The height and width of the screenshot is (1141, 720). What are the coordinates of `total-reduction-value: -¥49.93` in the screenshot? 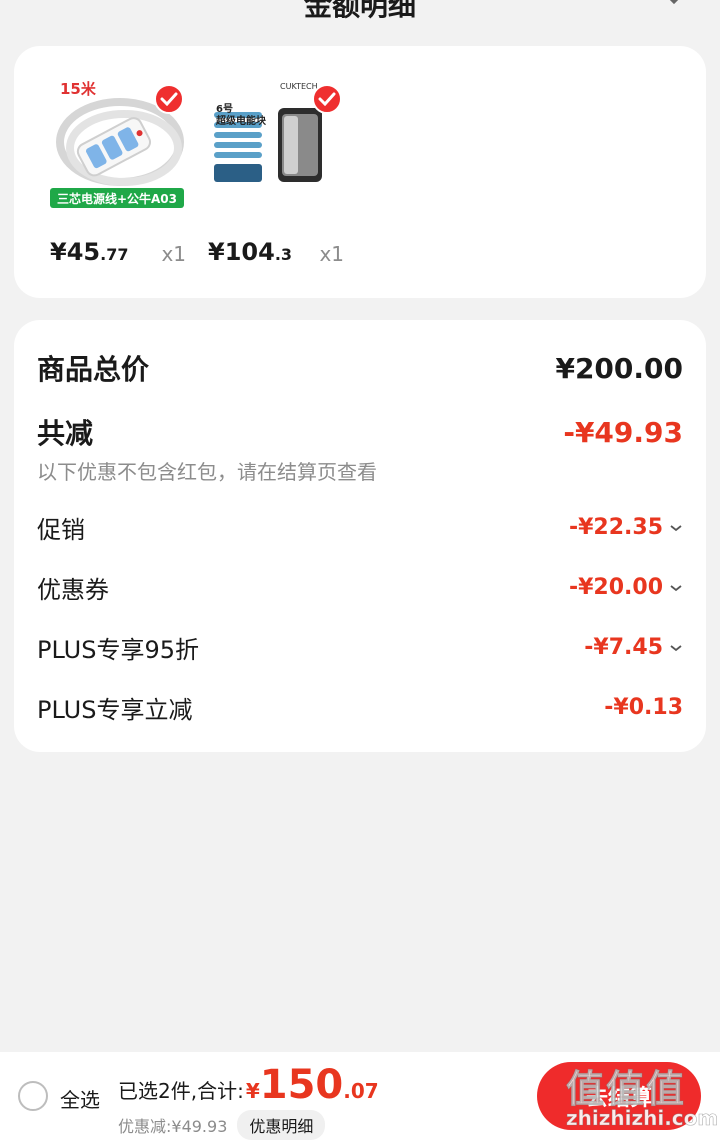 It's located at (623, 432).